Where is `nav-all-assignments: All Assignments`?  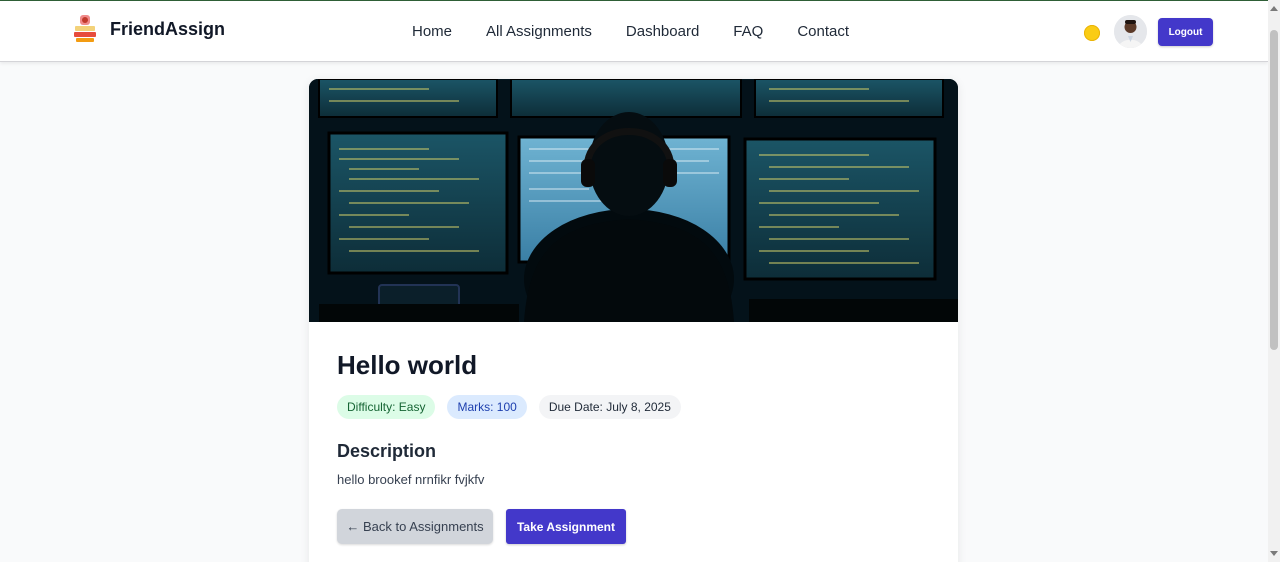
nav-all-assignments: All Assignments is located at coordinates (539, 31).